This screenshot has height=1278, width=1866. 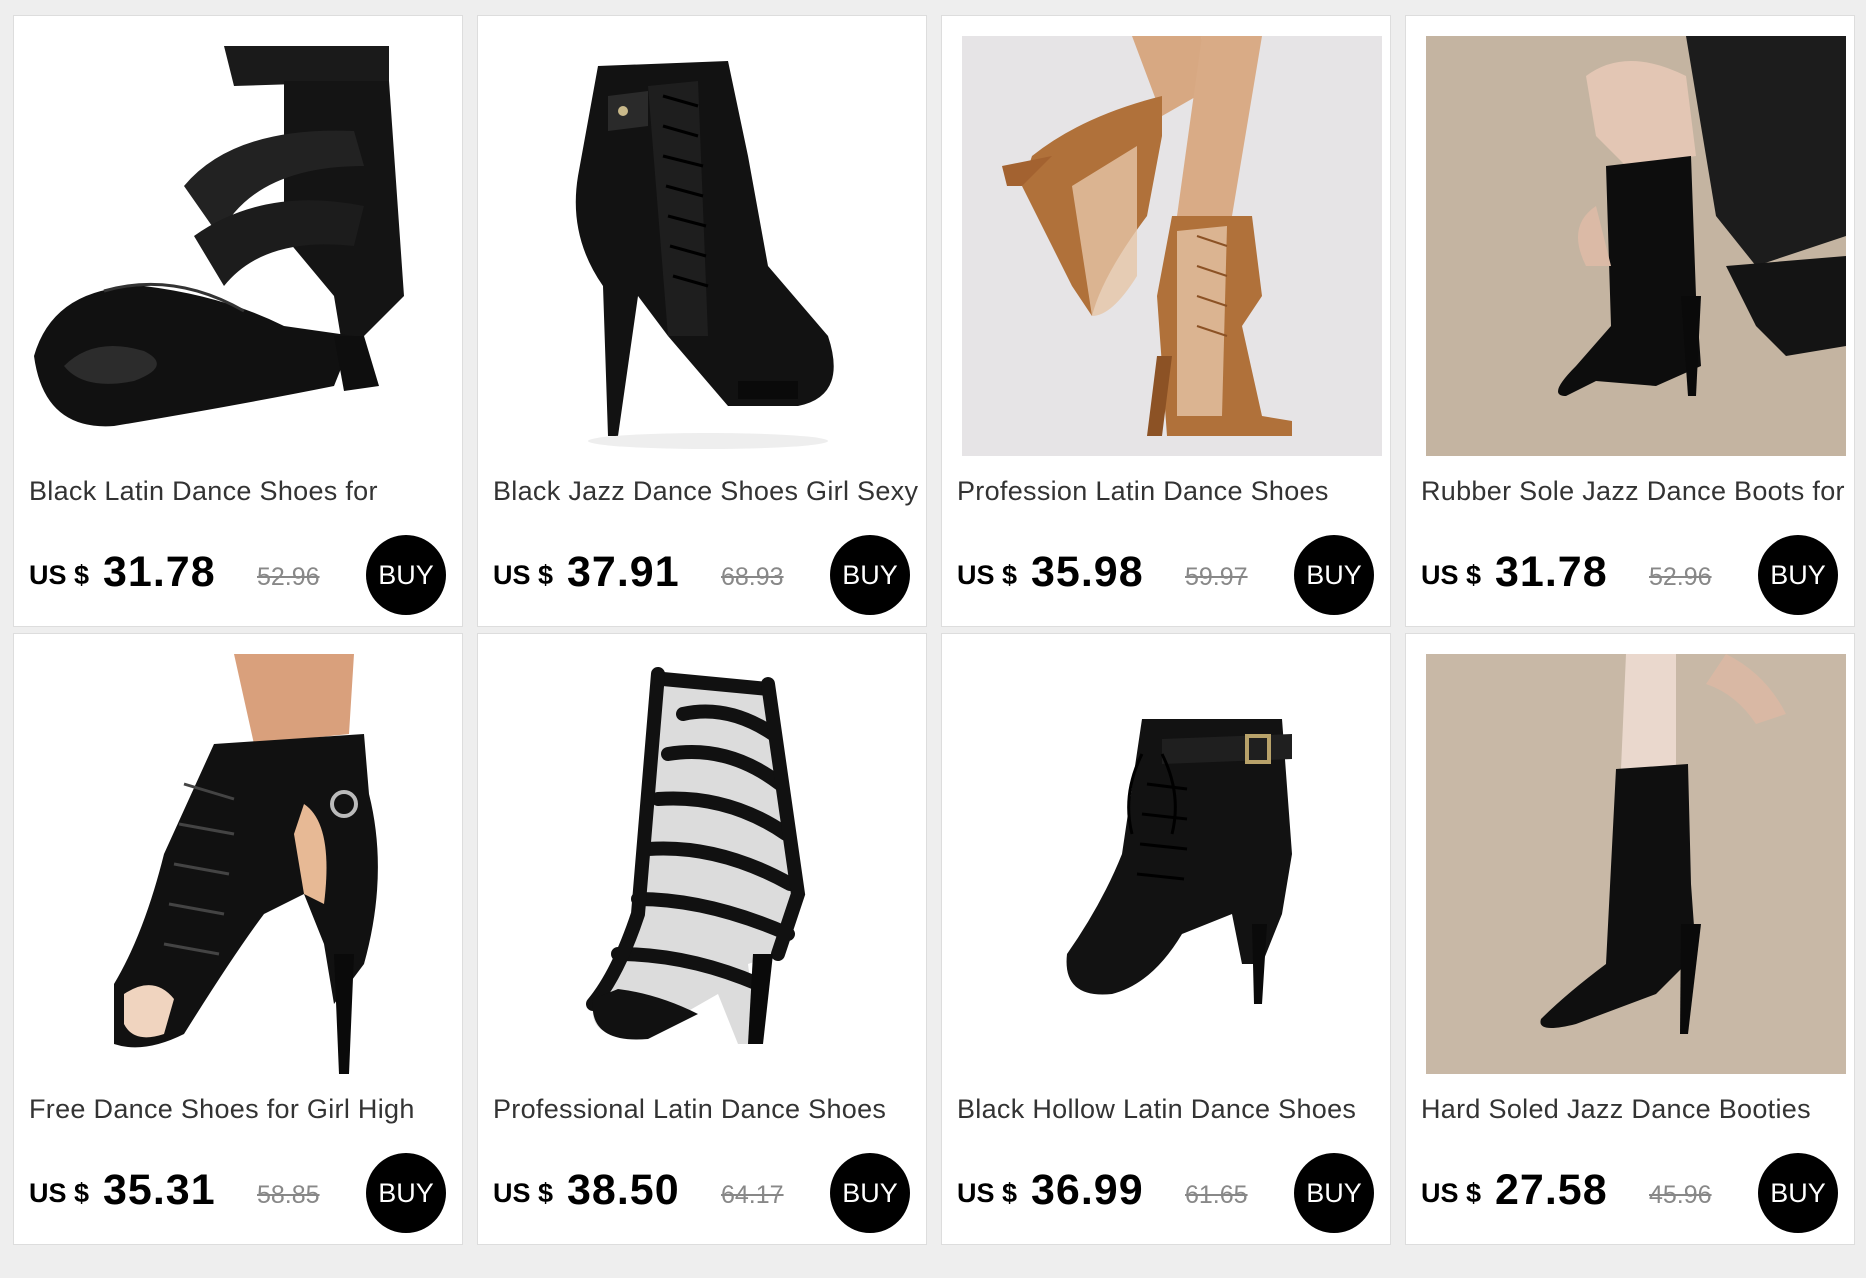 I want to click on black-buckle-lace-up-bootie-icon, so click(x=1172, y=864).